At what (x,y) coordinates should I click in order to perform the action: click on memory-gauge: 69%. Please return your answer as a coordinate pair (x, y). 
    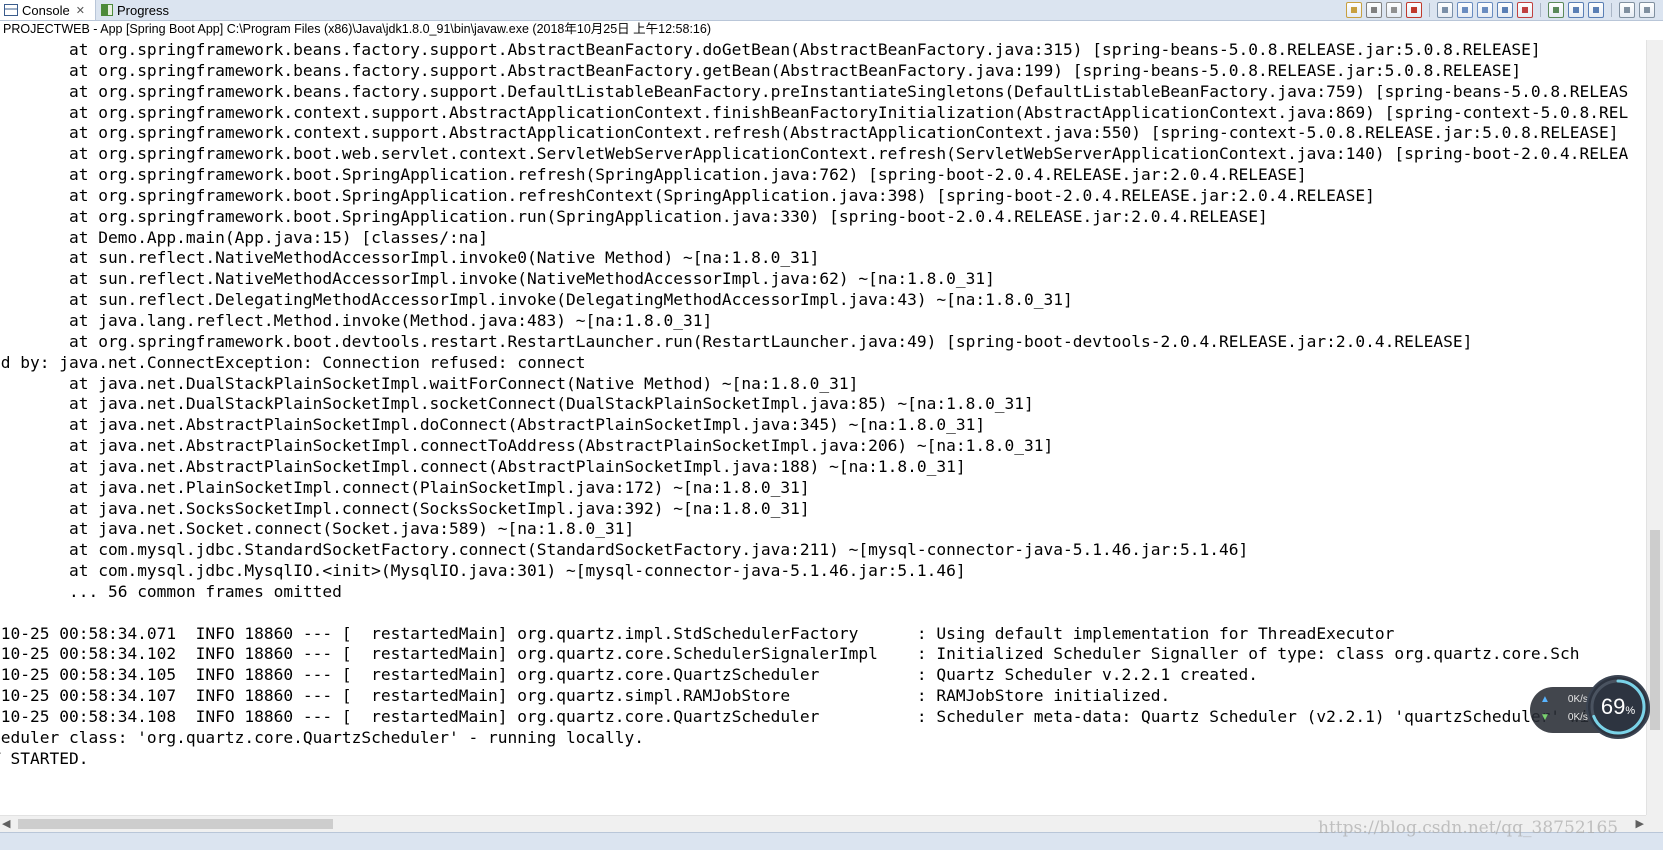
    Looking at the image, I should click on (1618, 707).